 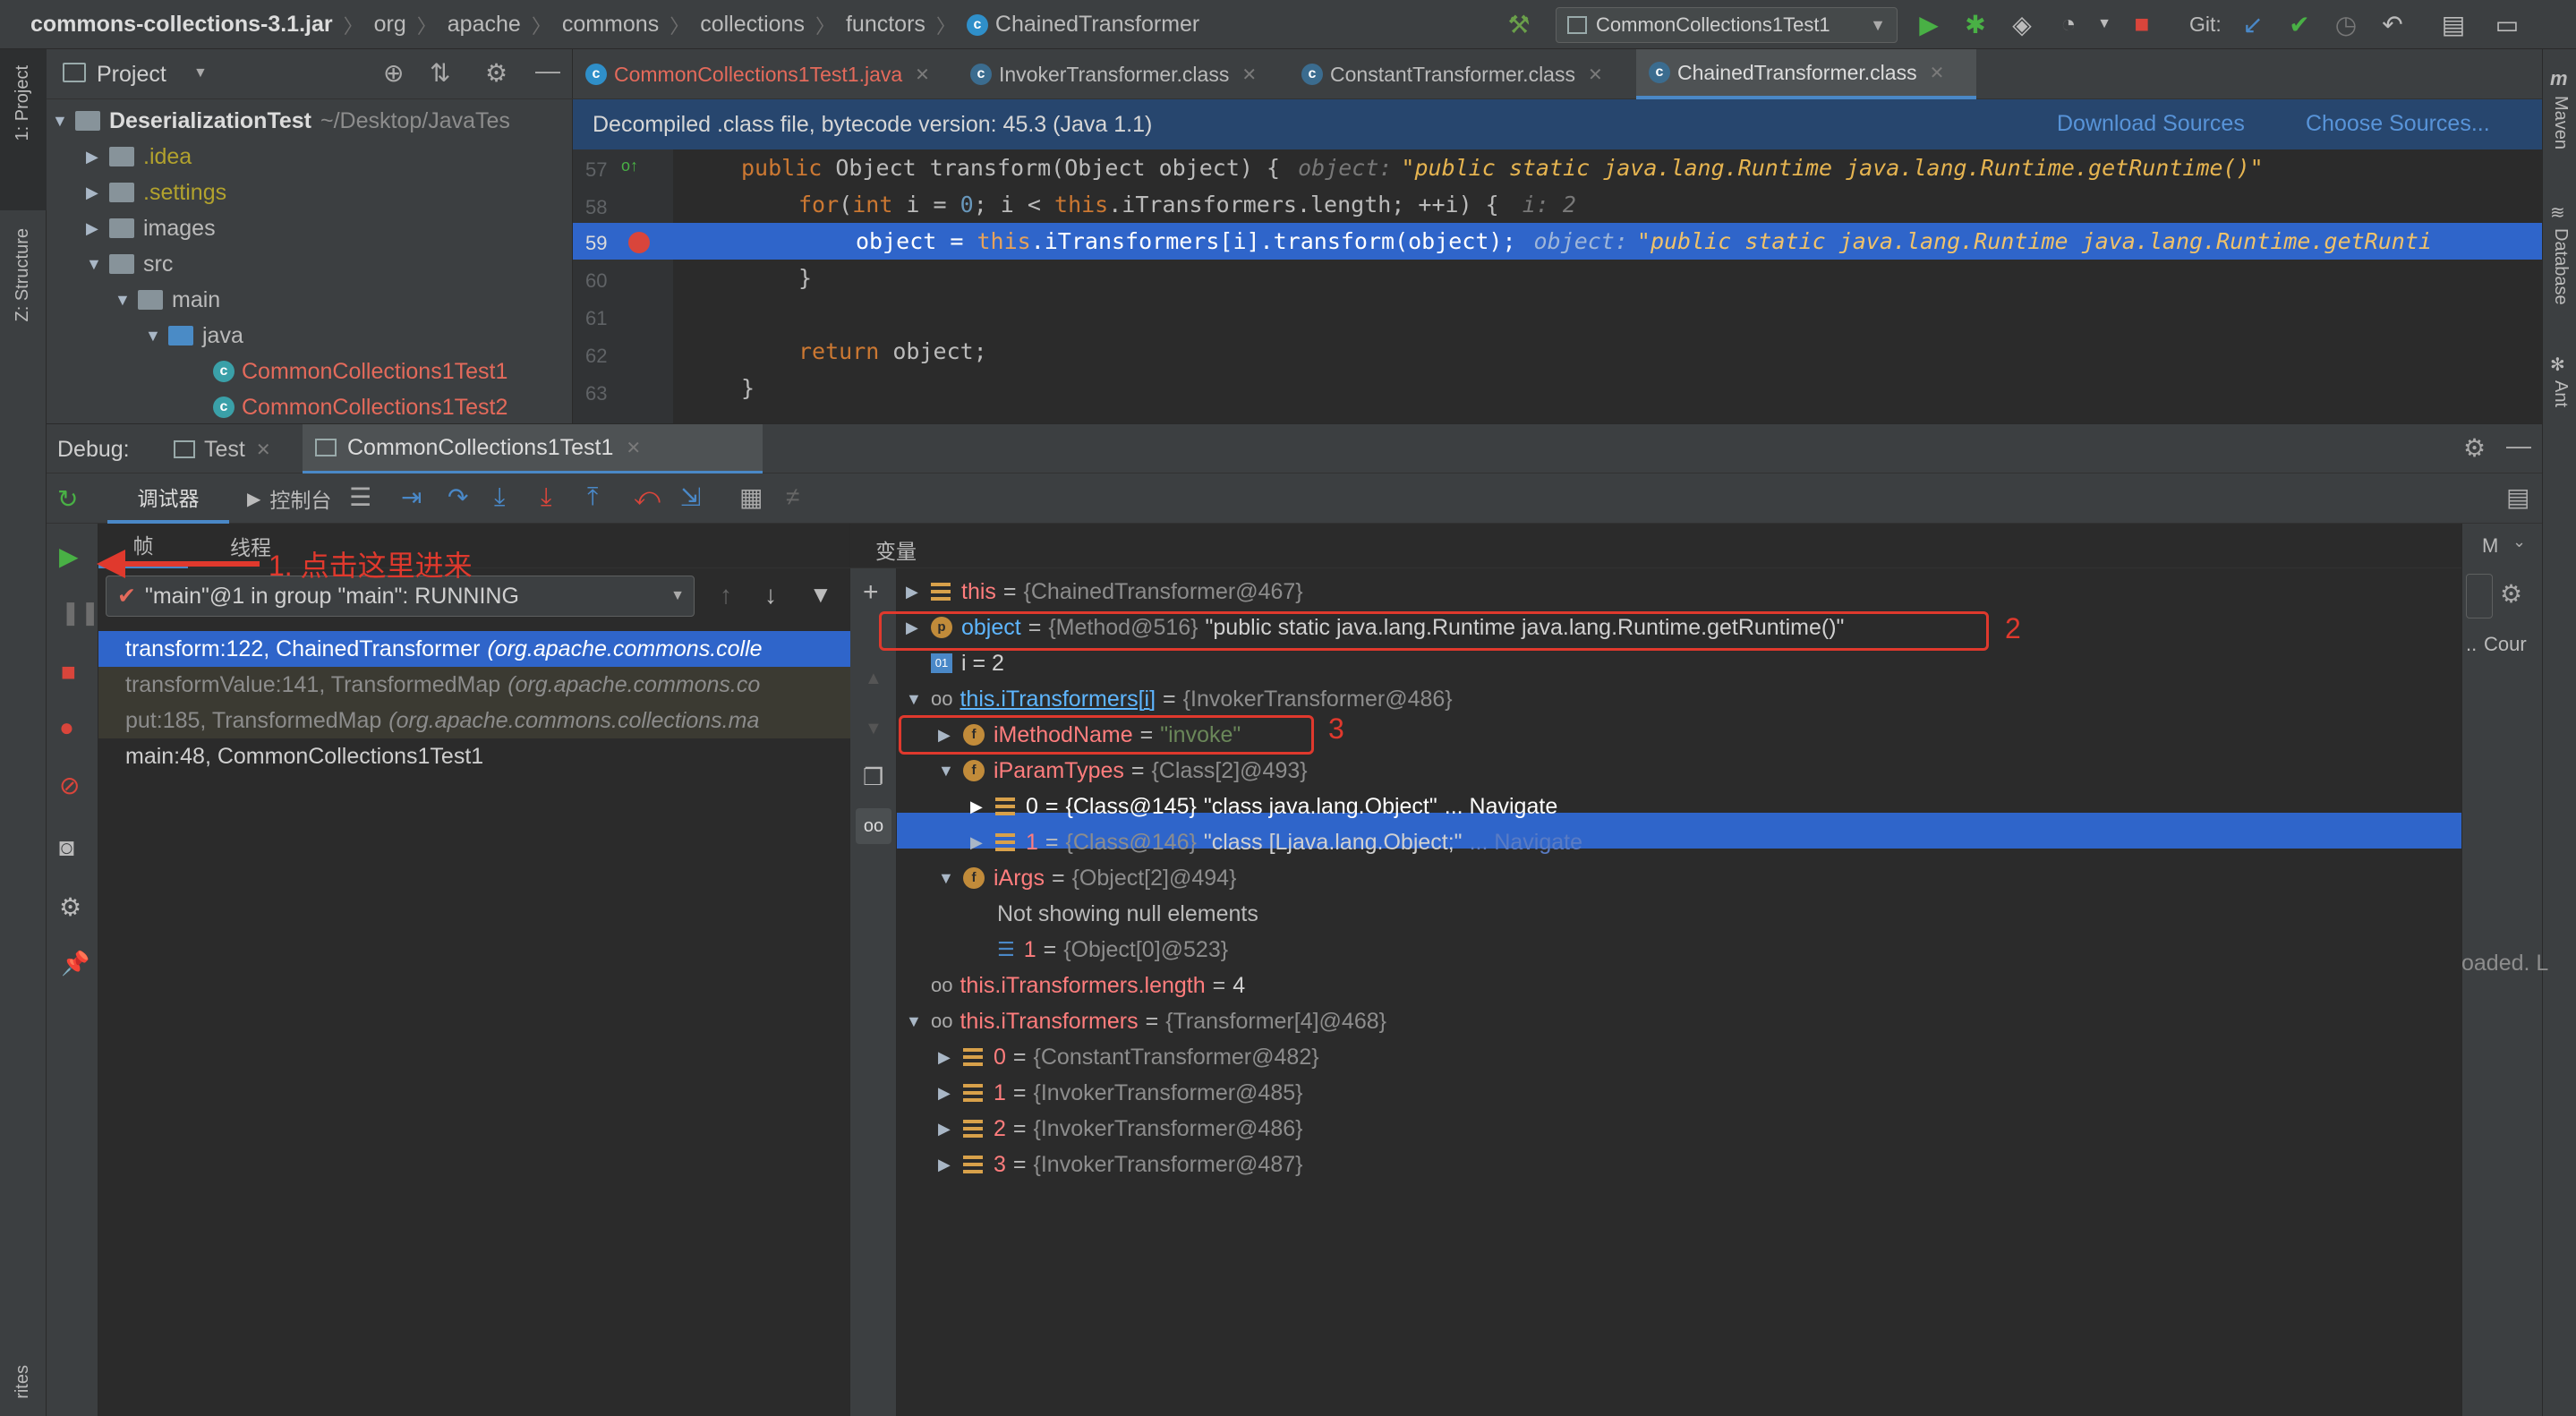 What do you see at coordinates (458, 497) in the screenshot?
I see `step-over-icon: ↷` at bounding box center [458, 497].